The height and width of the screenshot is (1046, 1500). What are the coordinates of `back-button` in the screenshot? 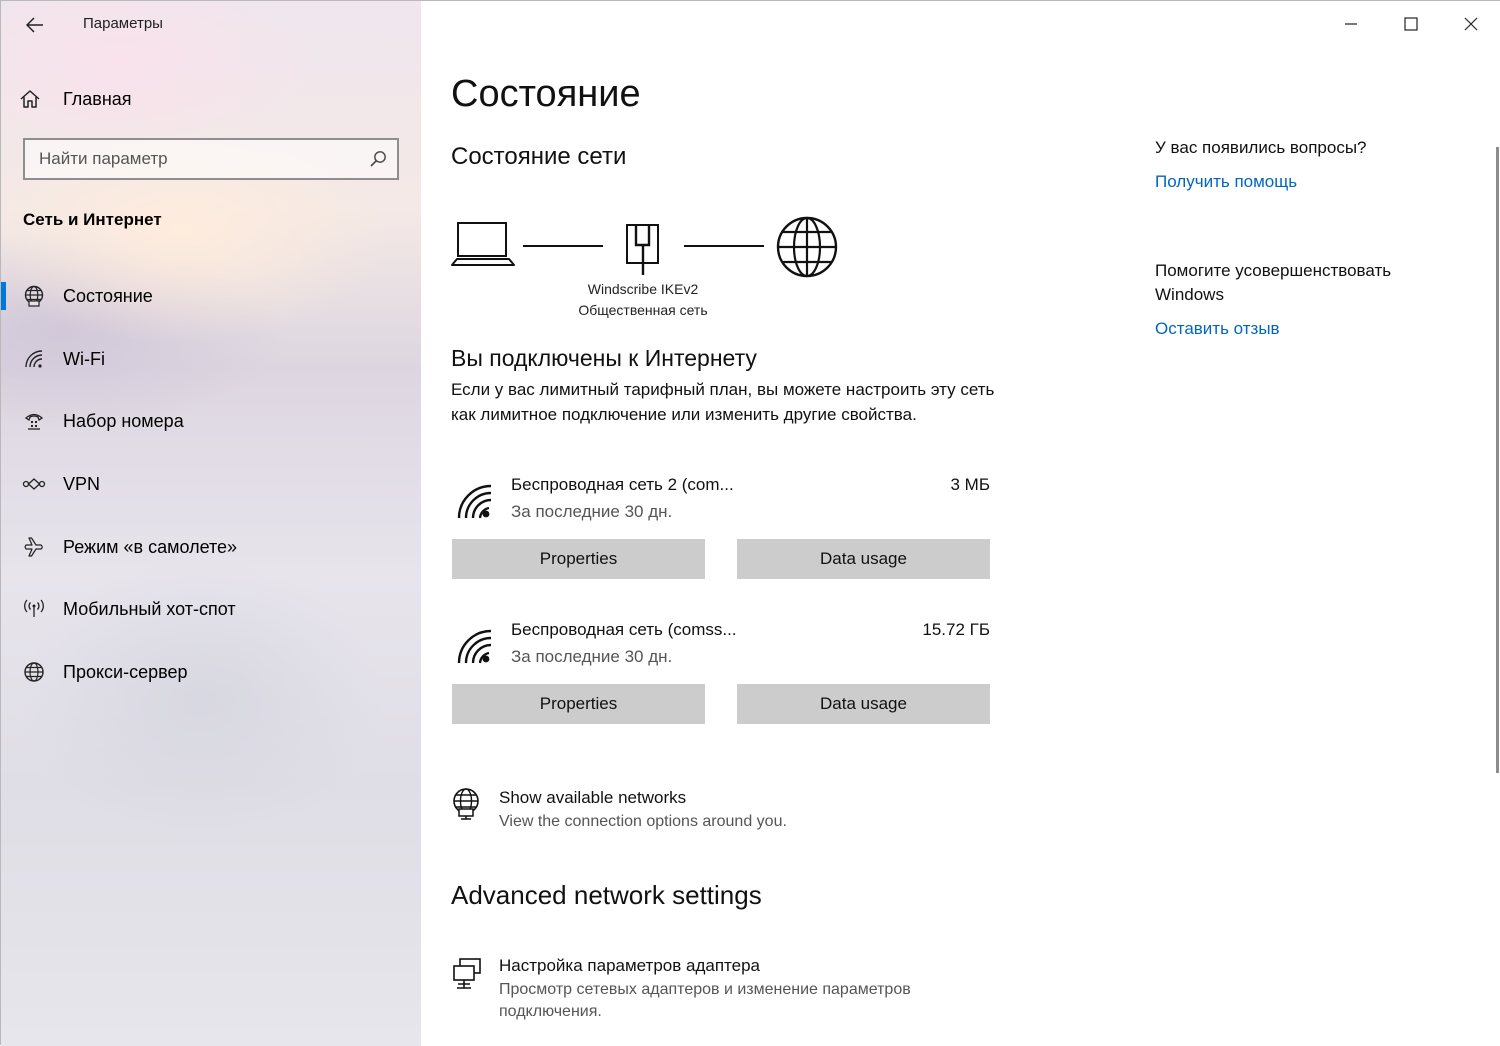 It's located at (35, 25).